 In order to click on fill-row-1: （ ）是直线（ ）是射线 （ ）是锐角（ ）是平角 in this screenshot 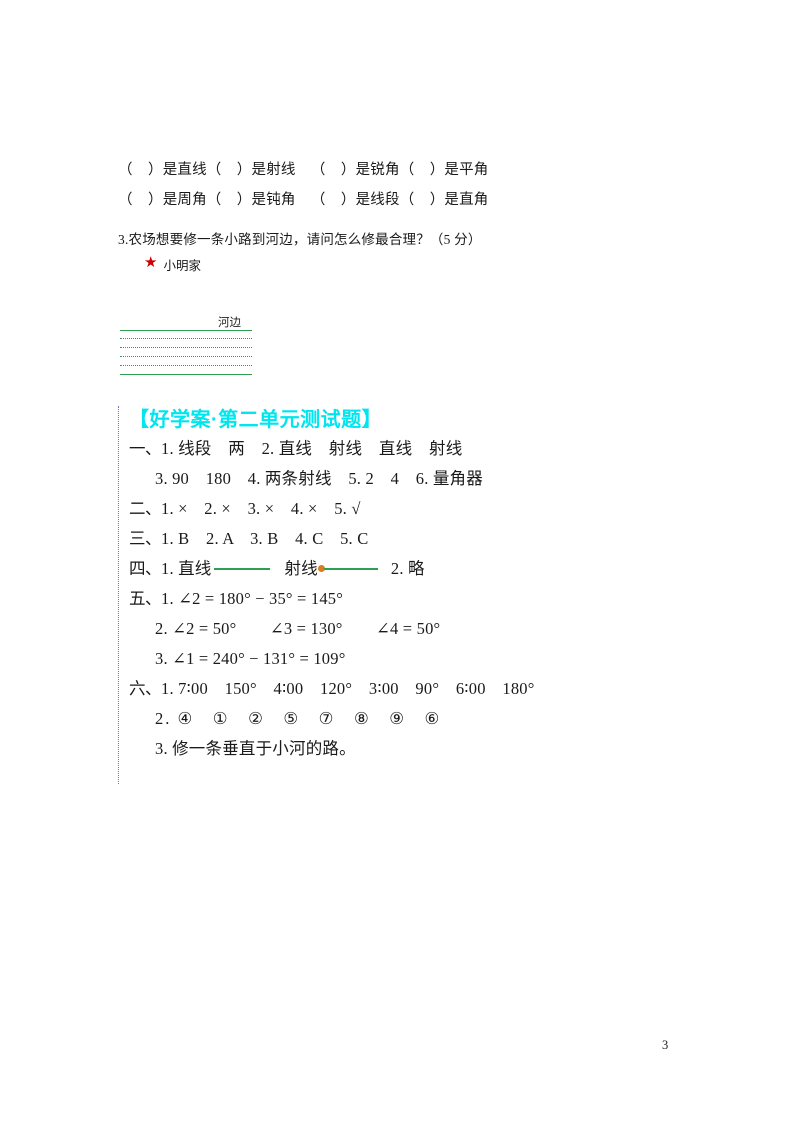, I will do `click(303, 170)`.